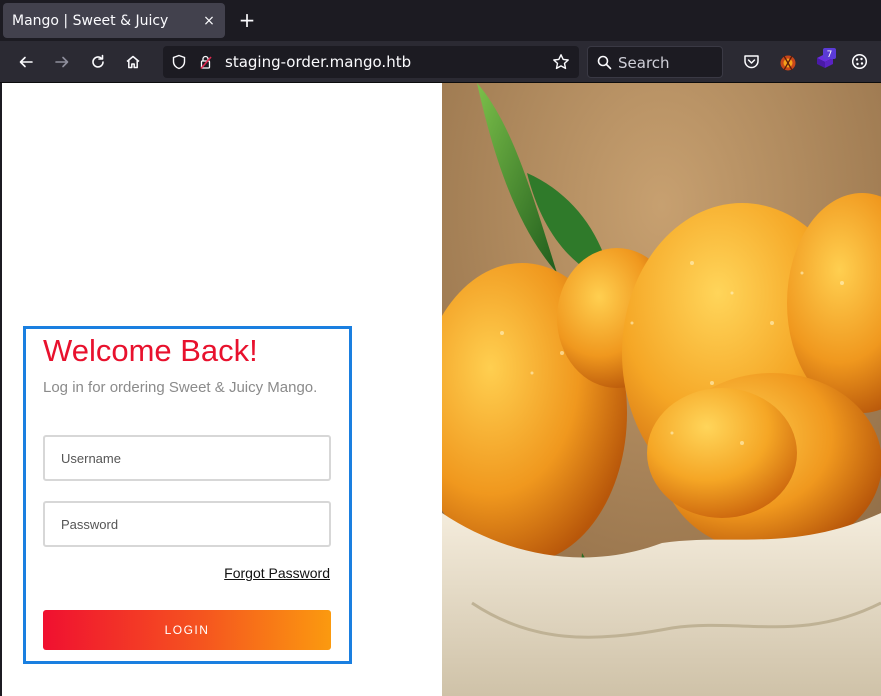 Image resolution: width=881 pixels, height=696 pixels. What do you see at coordinates (150, 350) in the screenshot?
I see `welcome-heading: Welcome Back!` at bounding box center [150, 350].